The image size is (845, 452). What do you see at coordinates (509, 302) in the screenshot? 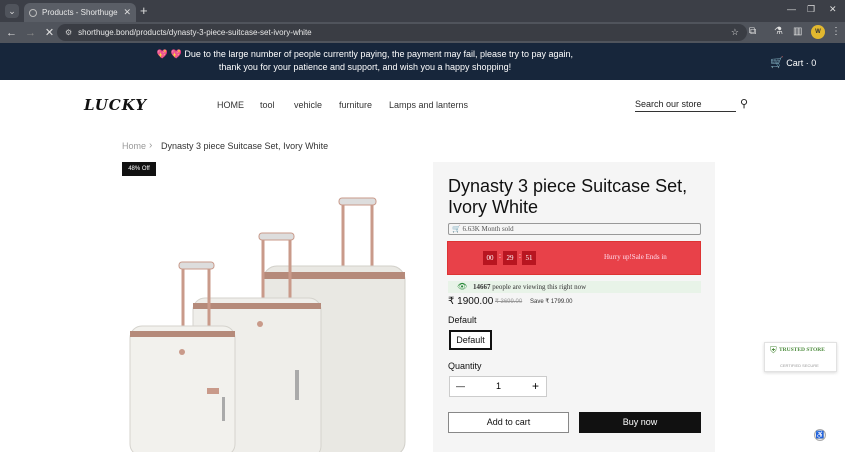
I see `compare-price: ₹ 3699.00` at bounding box center [509, 302].